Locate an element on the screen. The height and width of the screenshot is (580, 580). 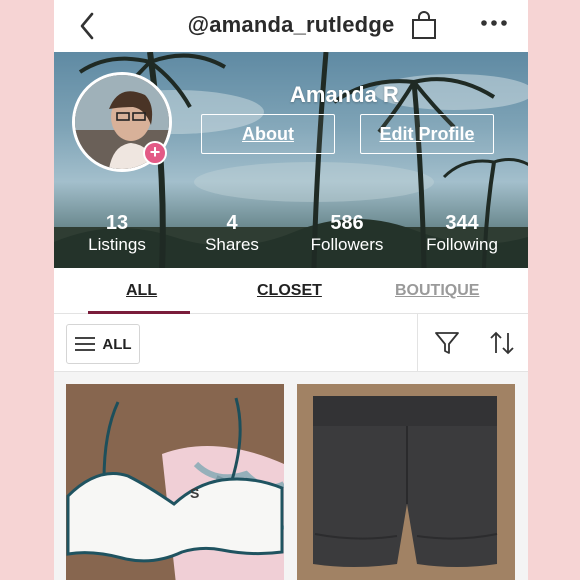
closet-tabs: ALL CLOSET BOUTIQUE is located at coordinates (291, 291).